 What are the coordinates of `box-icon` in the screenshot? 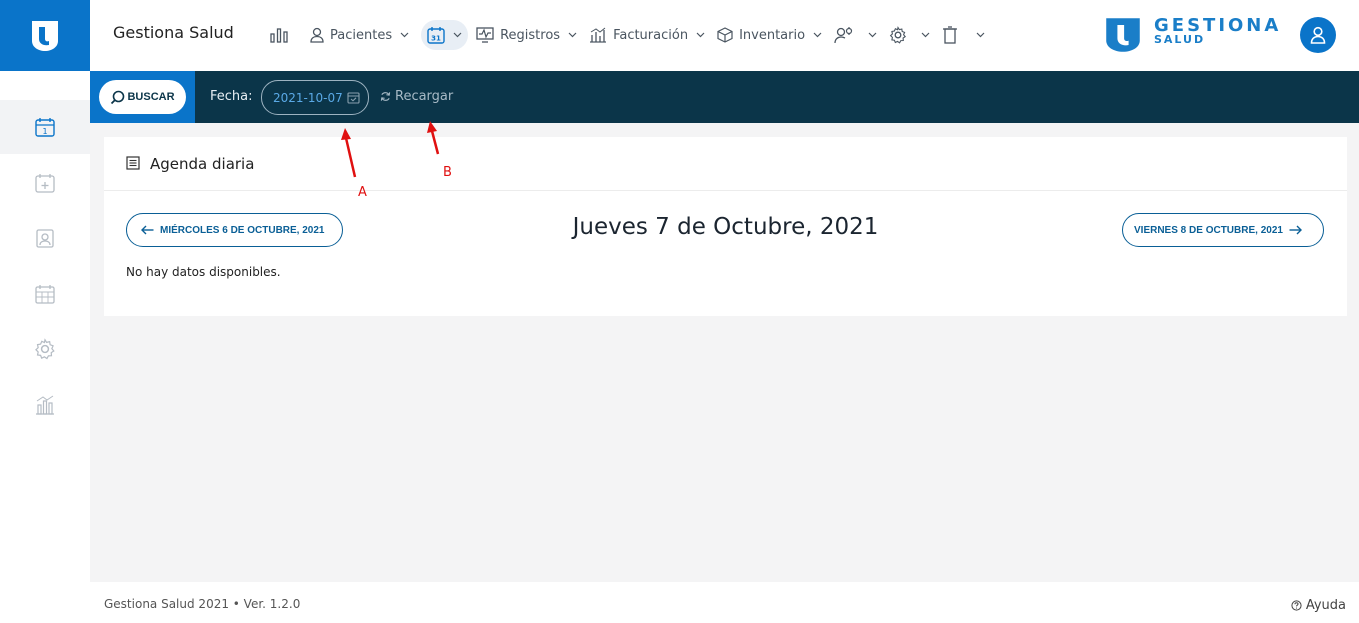 It's located at (725, 35).